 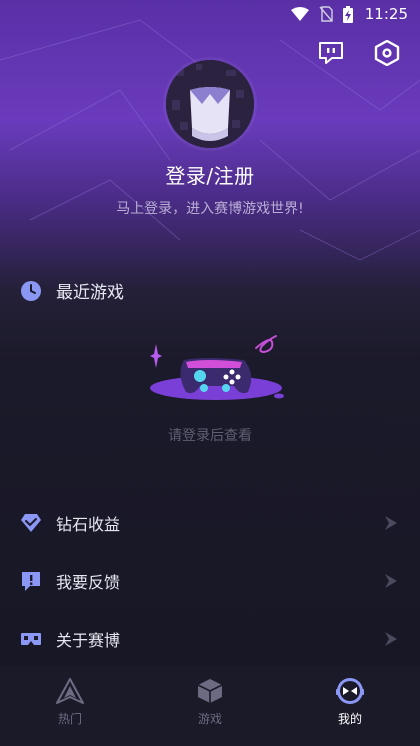 What do you see at coordinates (88, 640) in the screenshot?
I see `menu-label: 关于赛博` at bounding box center [88, 640].